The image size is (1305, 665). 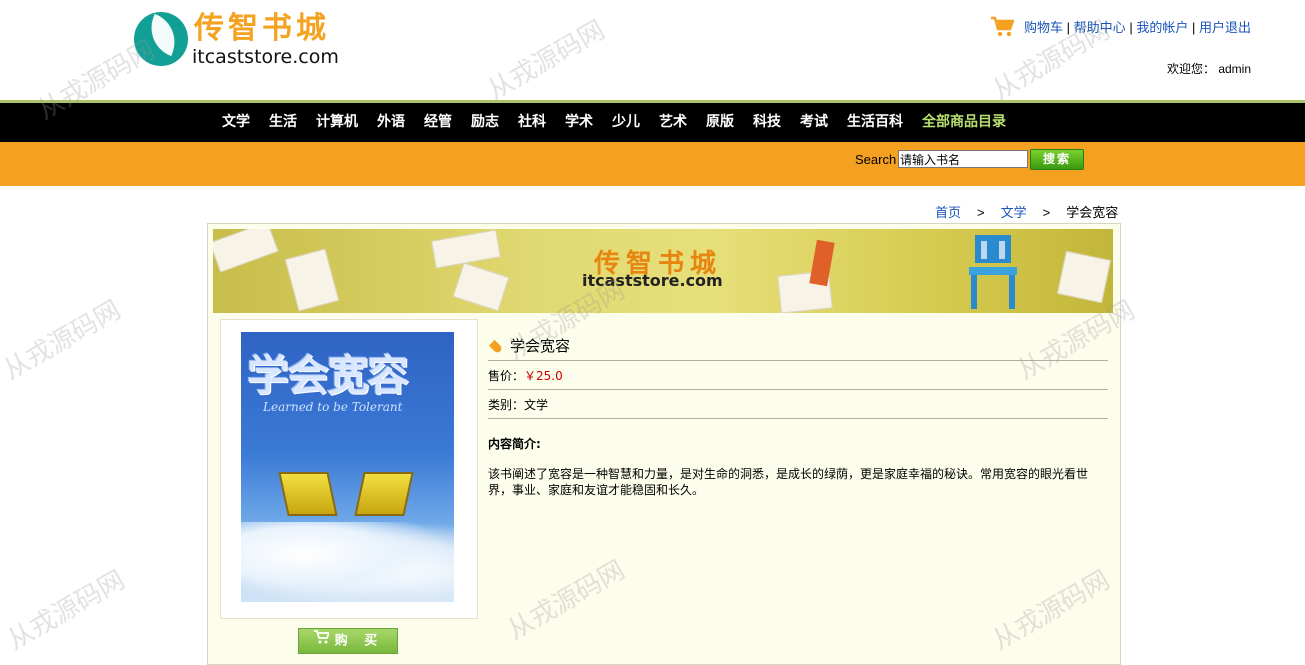 I want to click on search-bar: Search 请输入书名 搜索, so click(x=652, y=164).